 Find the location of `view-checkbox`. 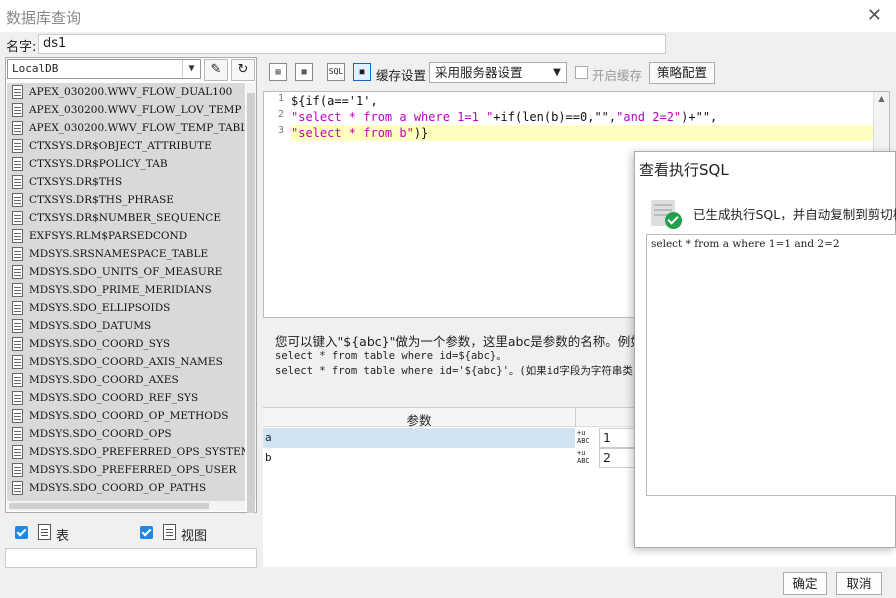

view-checkbox is located at coordinates (146, 532).